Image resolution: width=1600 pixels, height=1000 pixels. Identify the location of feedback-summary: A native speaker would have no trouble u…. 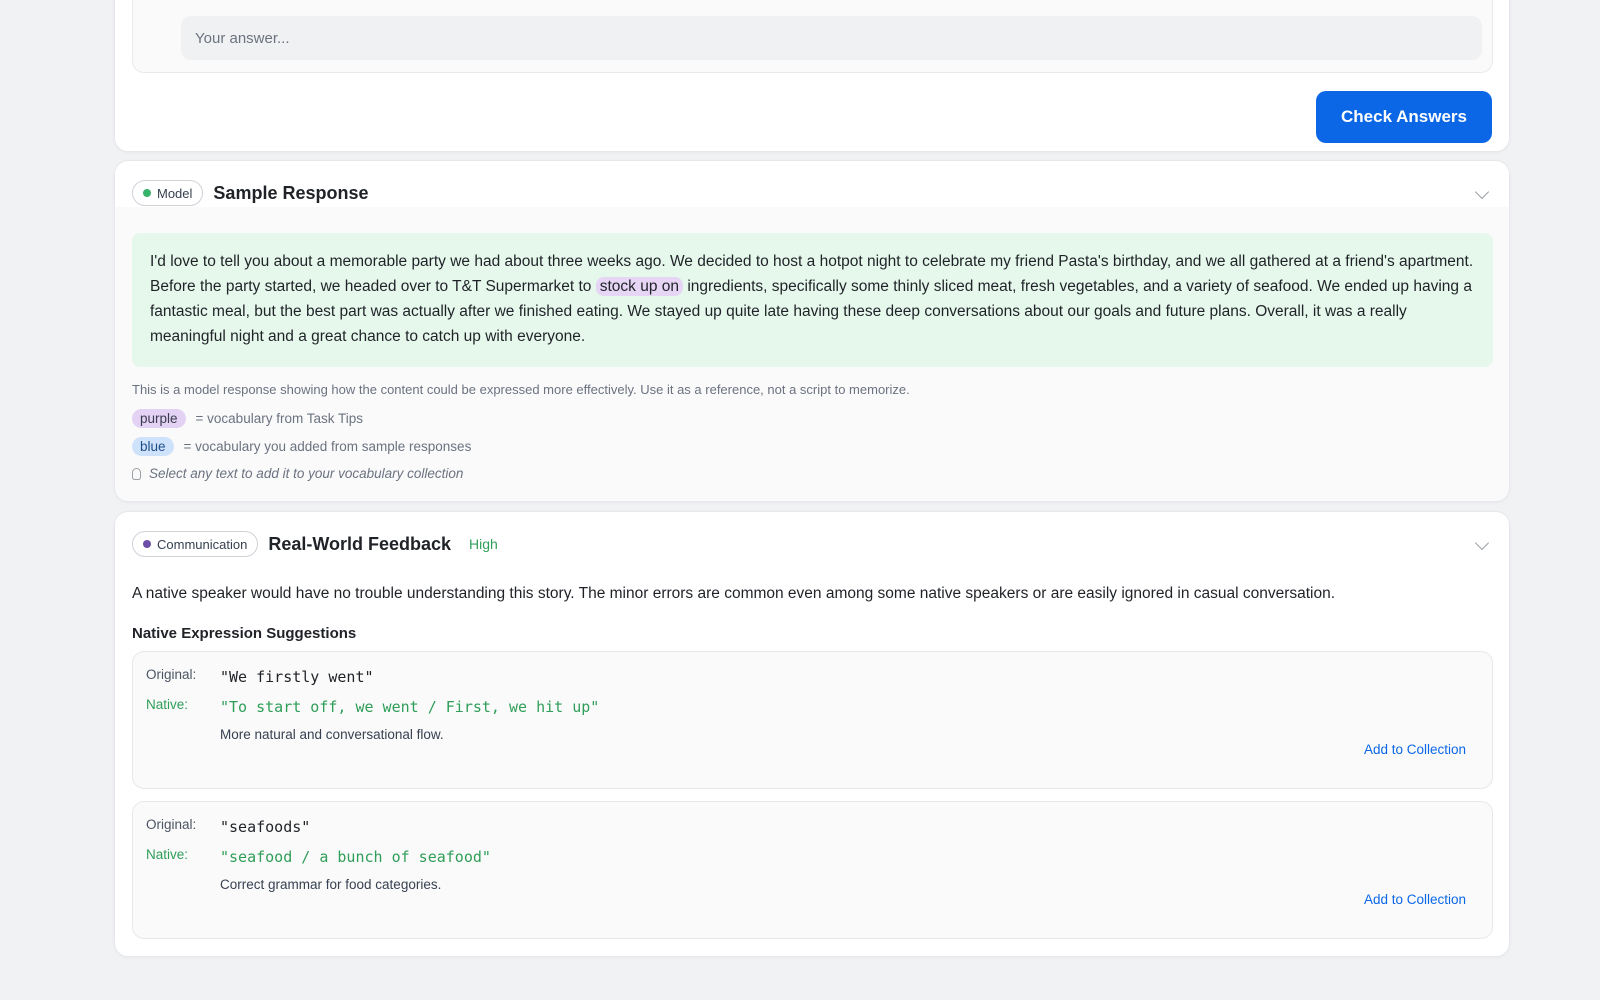
(734, 593).